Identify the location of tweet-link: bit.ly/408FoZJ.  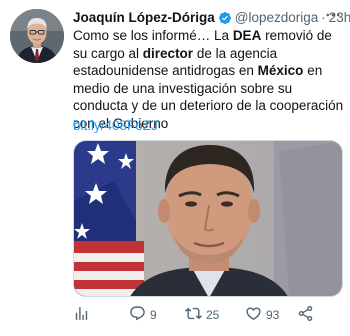
(115, 126).